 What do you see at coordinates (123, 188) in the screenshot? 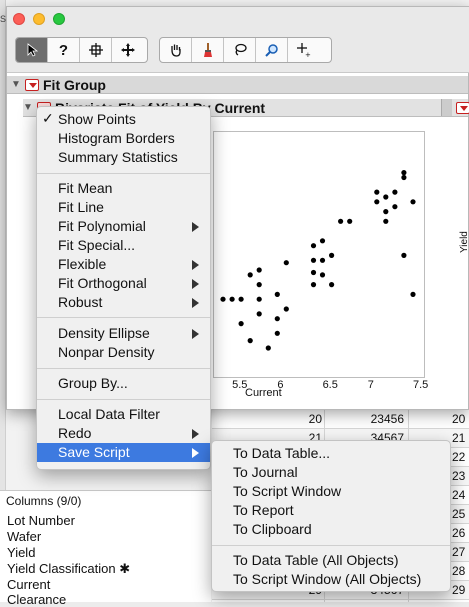
I see `menu-item-fit-mean: Fit Mean` at bounding box center [123, 188].